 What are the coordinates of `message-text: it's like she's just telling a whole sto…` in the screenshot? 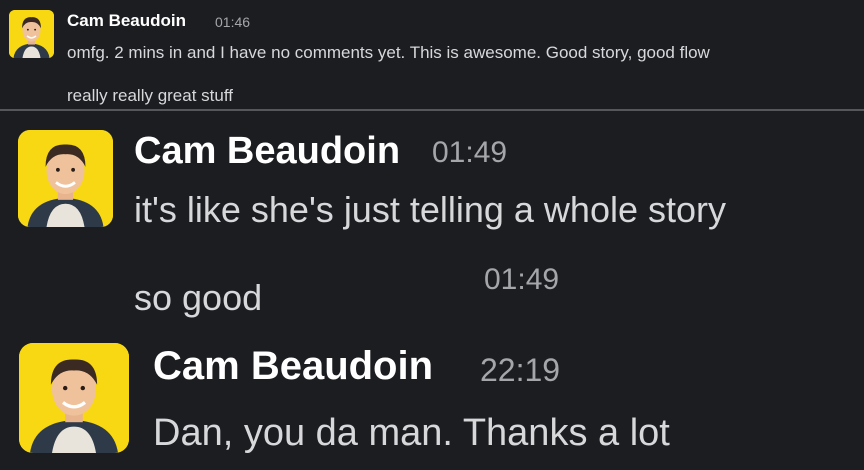 It's located at (430, 209).